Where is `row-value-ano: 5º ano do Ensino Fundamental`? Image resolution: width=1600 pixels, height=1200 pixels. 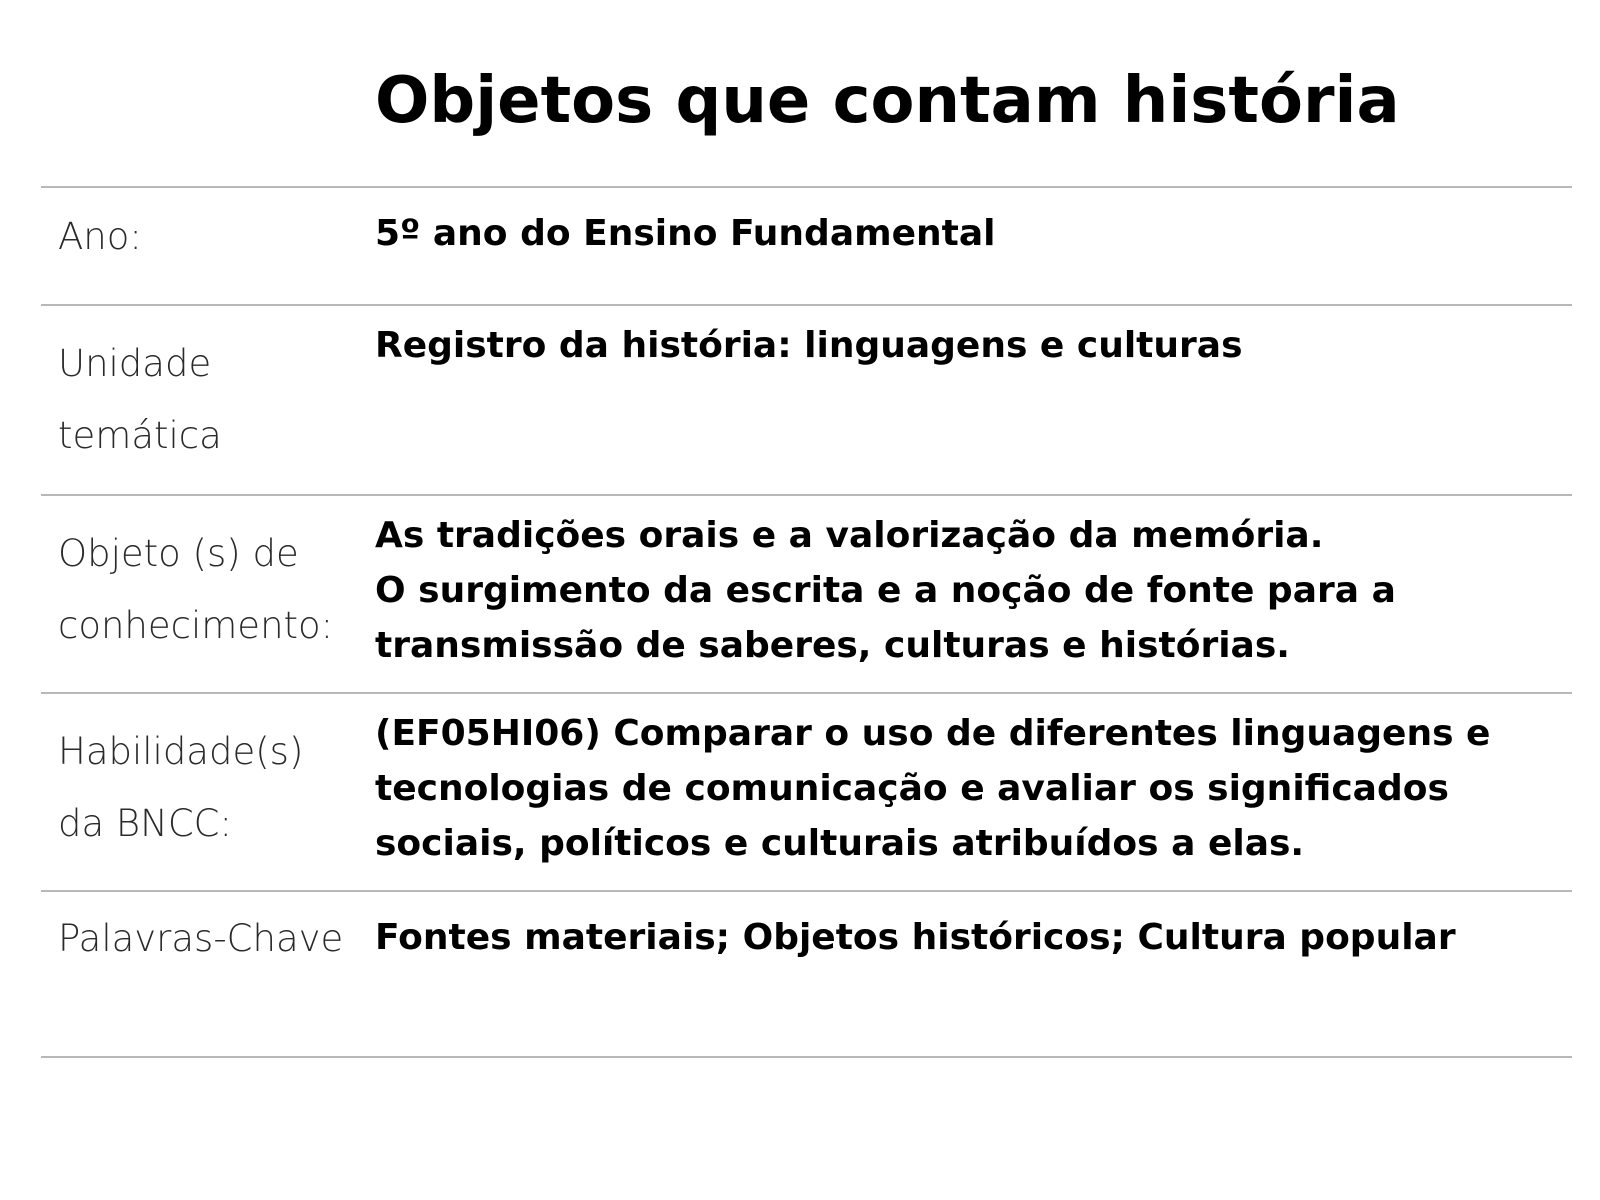 row-value-ano: 5º ano do Ensino Fundamental is located at coordinates (685, 233).